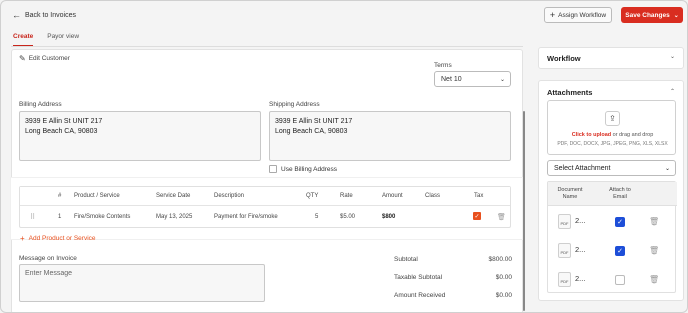 Image resolution: width=688 pixels, height=313 pixels. Describe the element at coordinates (453, 295) in the screenshot. I see `amount-received-row: Amount Received $0.00` at that location.